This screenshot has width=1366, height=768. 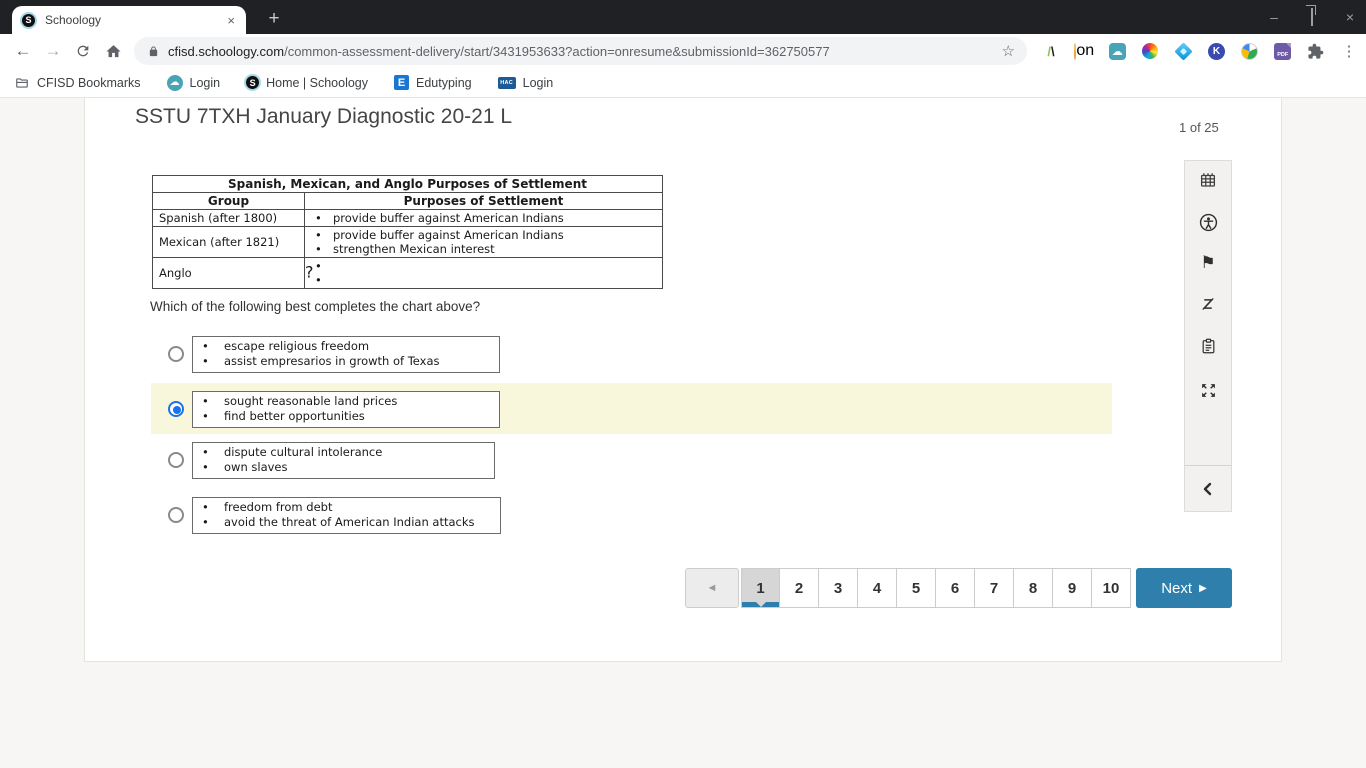 What do you see at coordinates (1283, 51) in the screenshot?
I see `pdf-extension-icon: PDF` at bounding box center [1283, 51].